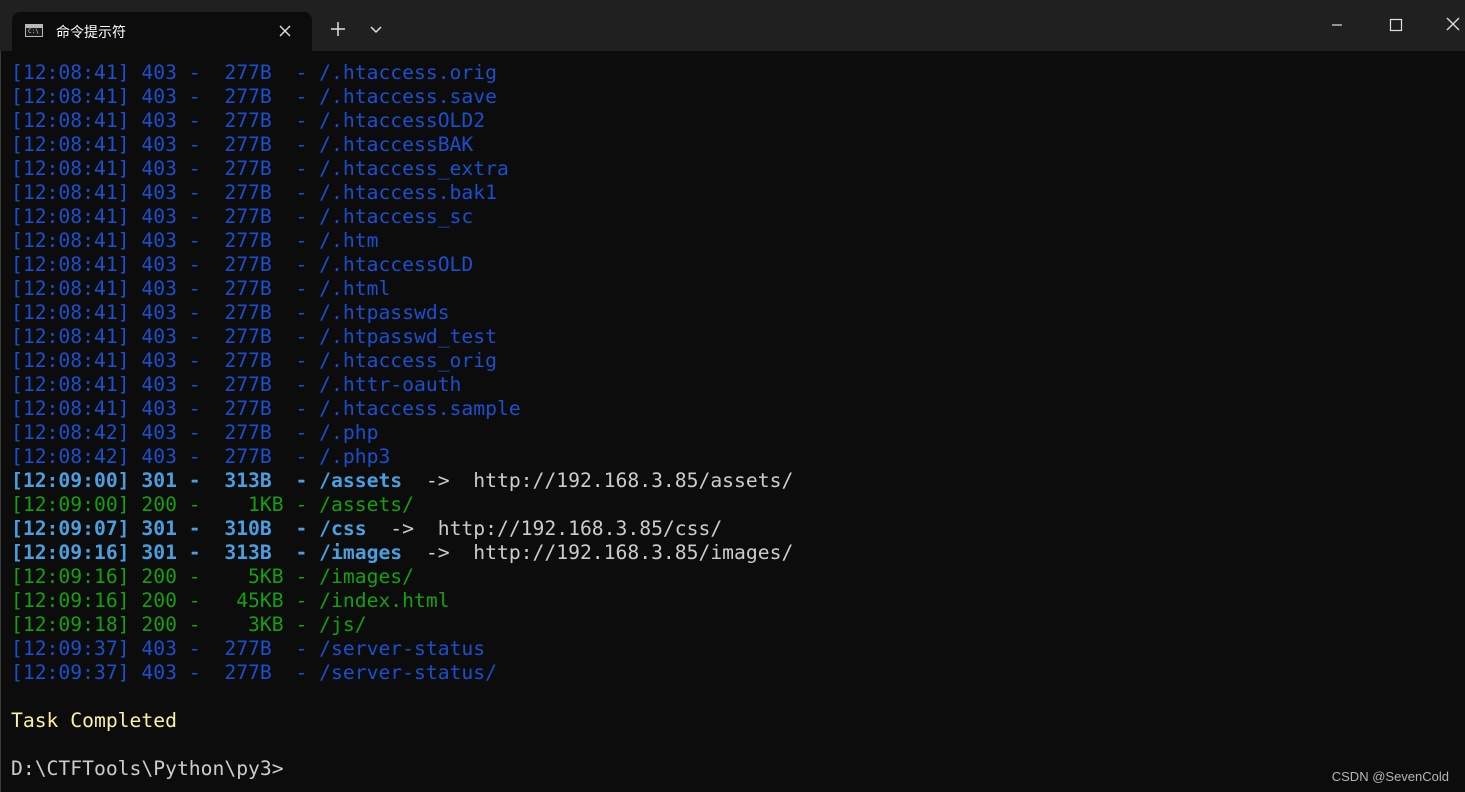 This screenshot has height=792, width=1465. I want to click on log-line-403: [12:08:41] 403 - 277B - /.htaccess.save, so click(254, 97).